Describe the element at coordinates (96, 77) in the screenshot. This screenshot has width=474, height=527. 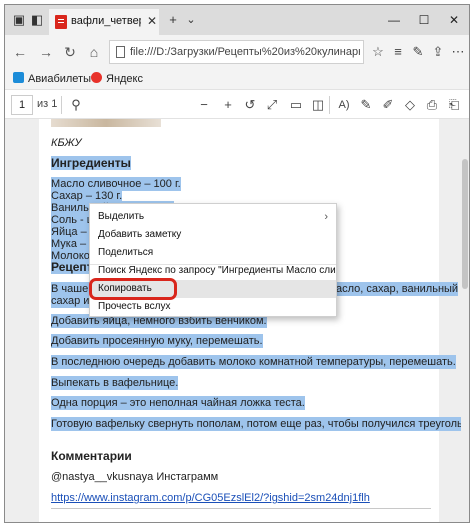
I see `yandex-icon` at that location.